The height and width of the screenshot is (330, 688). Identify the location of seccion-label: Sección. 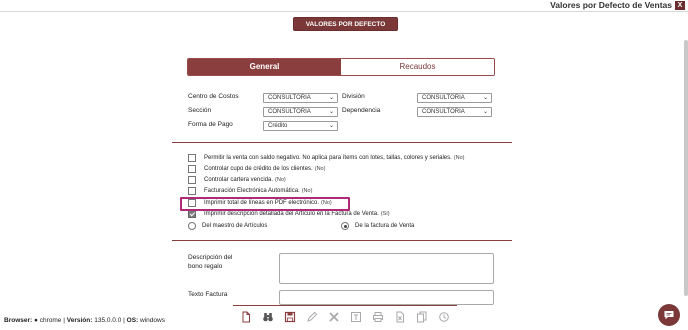
(200, 110).